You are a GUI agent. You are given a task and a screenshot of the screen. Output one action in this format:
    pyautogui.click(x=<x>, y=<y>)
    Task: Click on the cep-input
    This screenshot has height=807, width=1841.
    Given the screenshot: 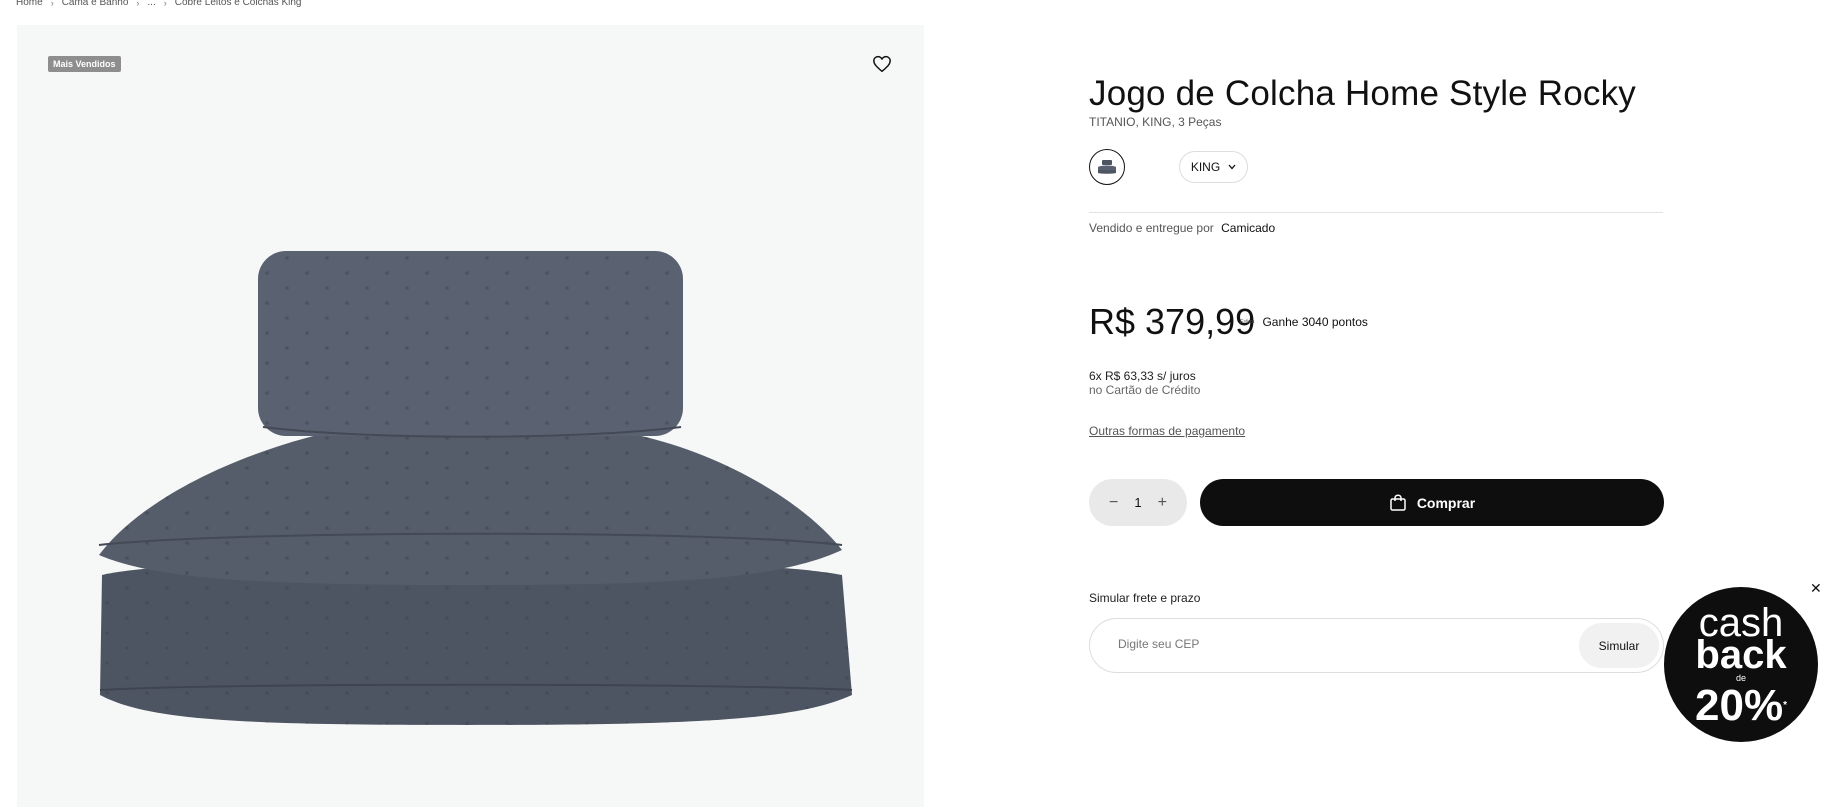 What is the action you would take?
    pyautogui.click(x=1328, y=644)
    